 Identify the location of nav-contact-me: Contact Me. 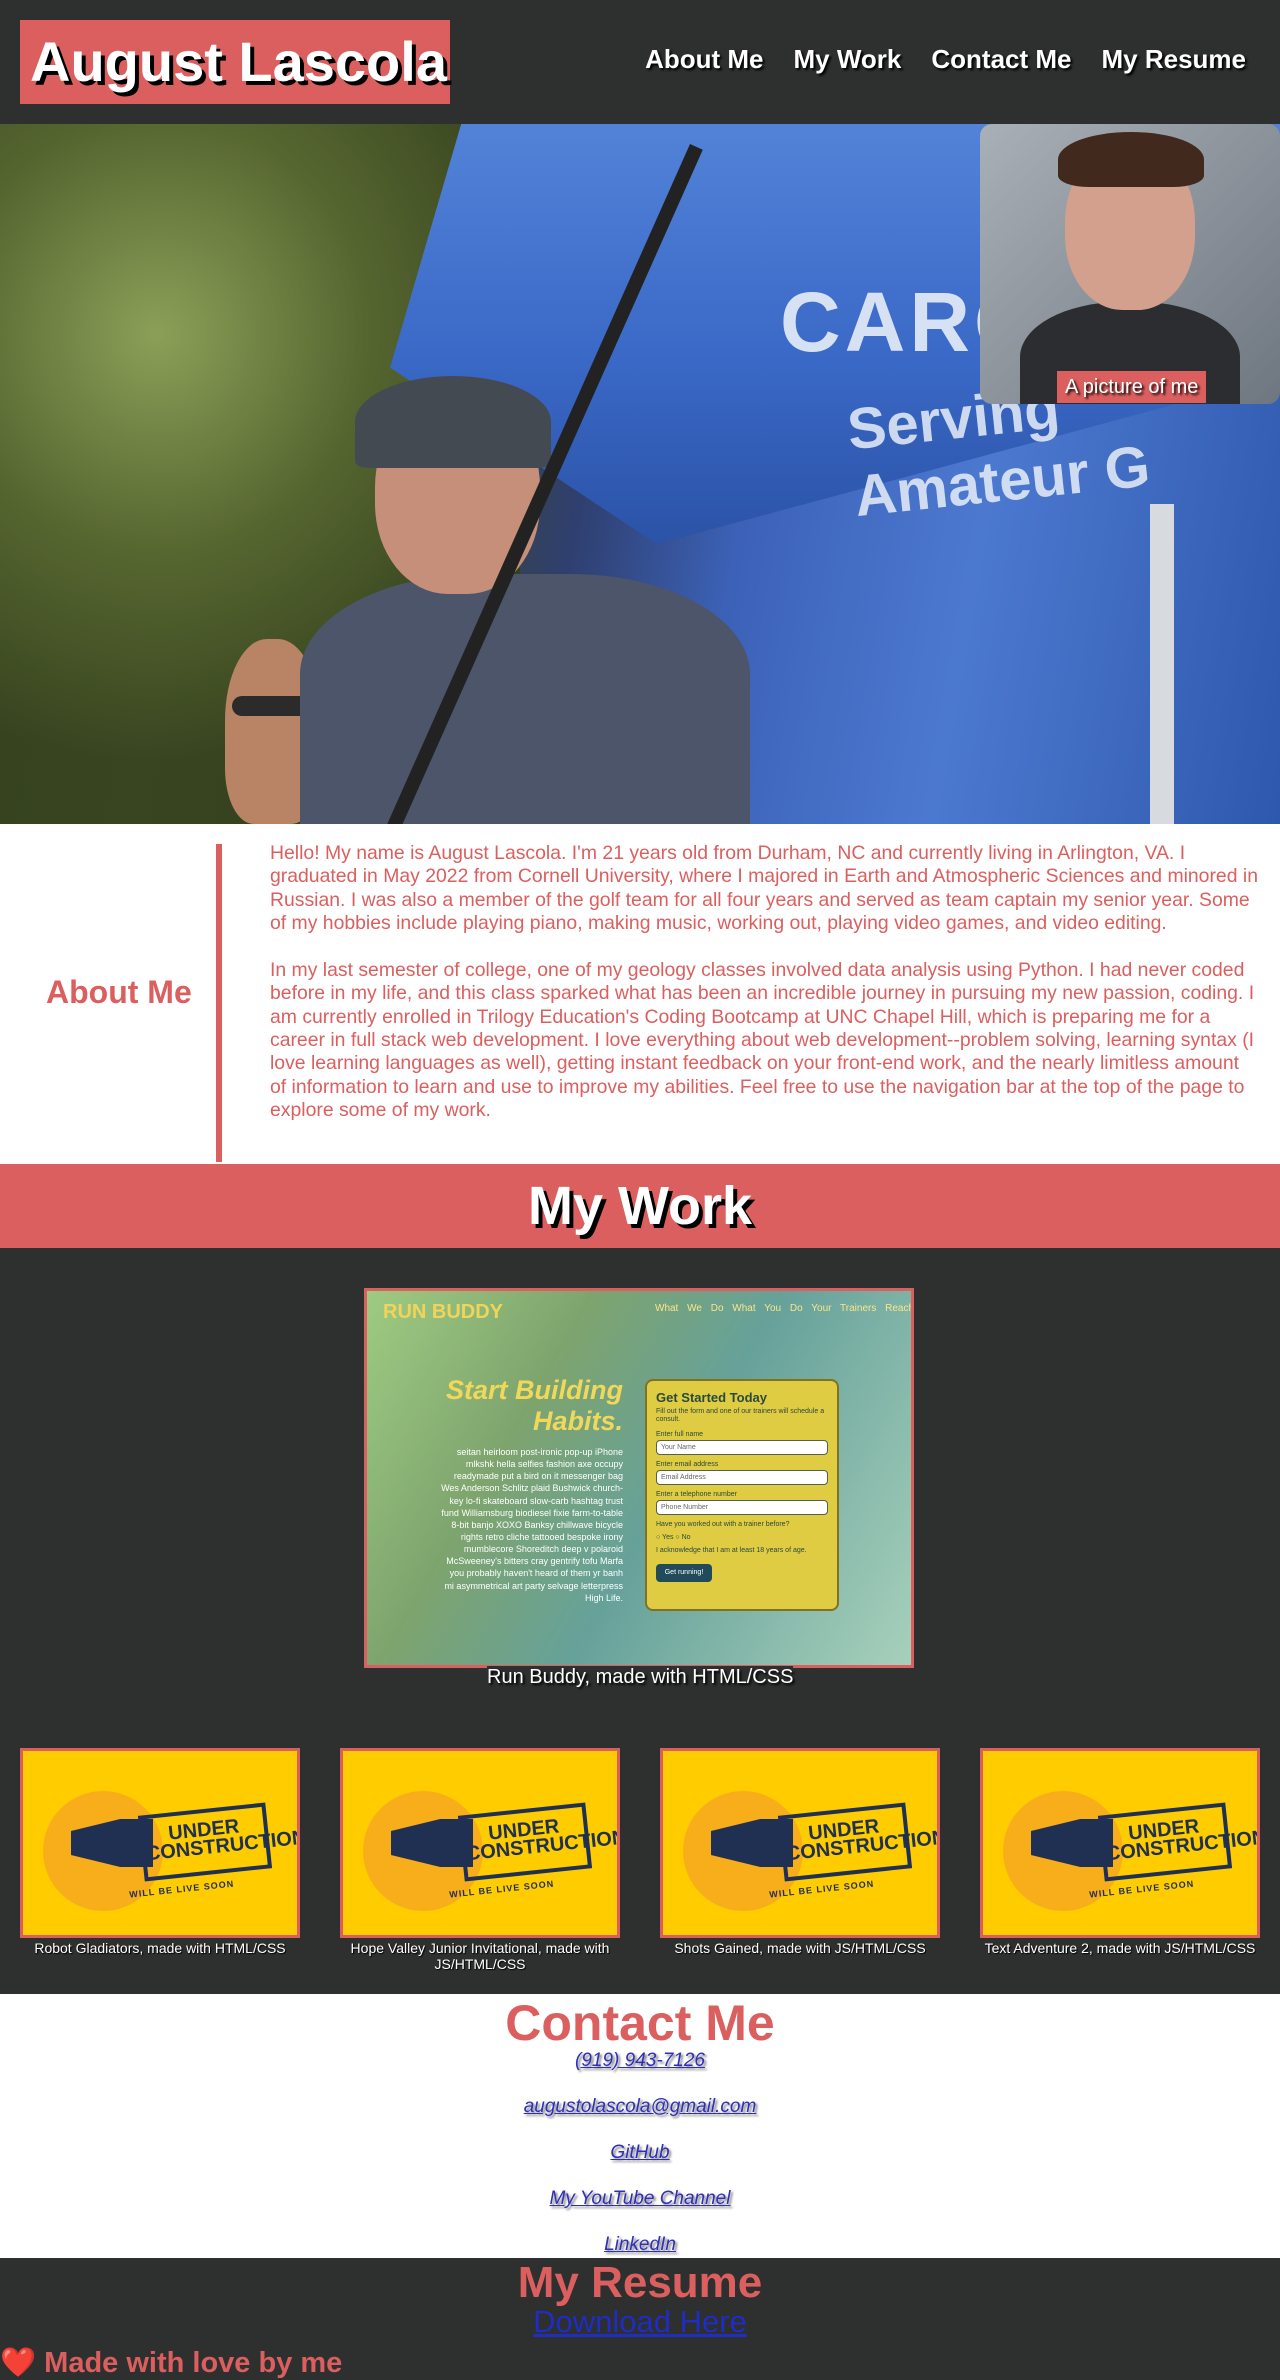
(1001, 59).